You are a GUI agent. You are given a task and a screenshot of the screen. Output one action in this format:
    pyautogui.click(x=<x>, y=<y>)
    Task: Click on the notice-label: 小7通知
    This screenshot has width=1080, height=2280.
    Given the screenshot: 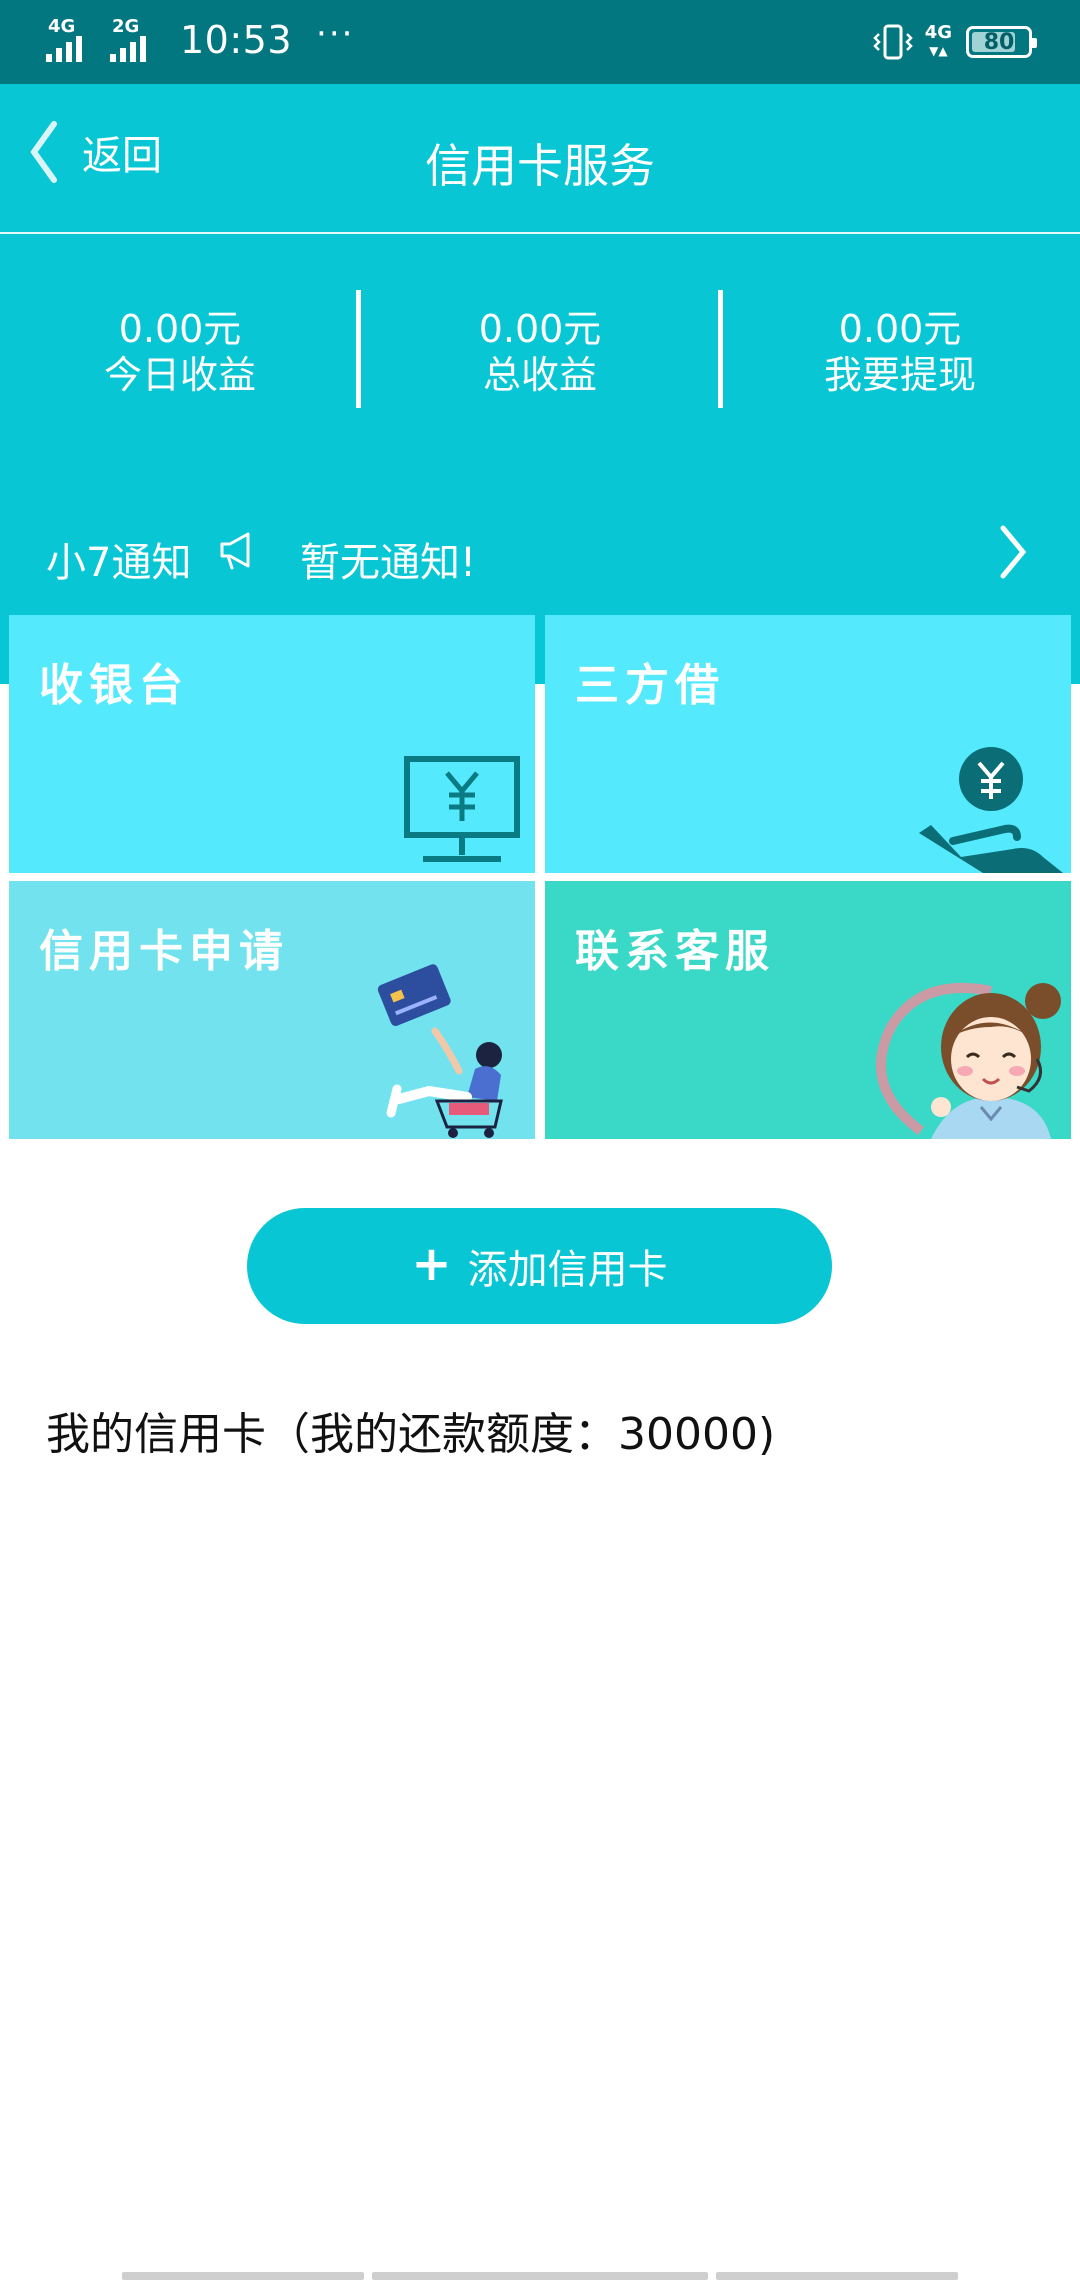 What is the action you would take?
    pyautogui.click(x=119, y=563)
    